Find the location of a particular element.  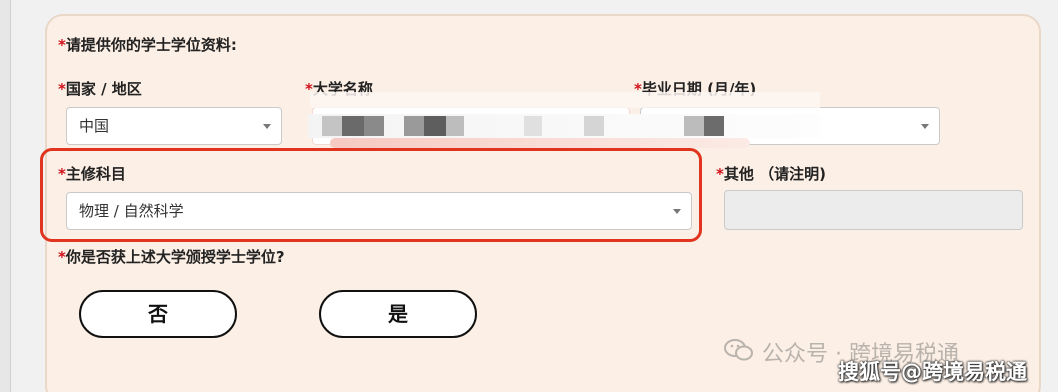

country-label: *国家 / 地区 is located at coordinates (100, 88).